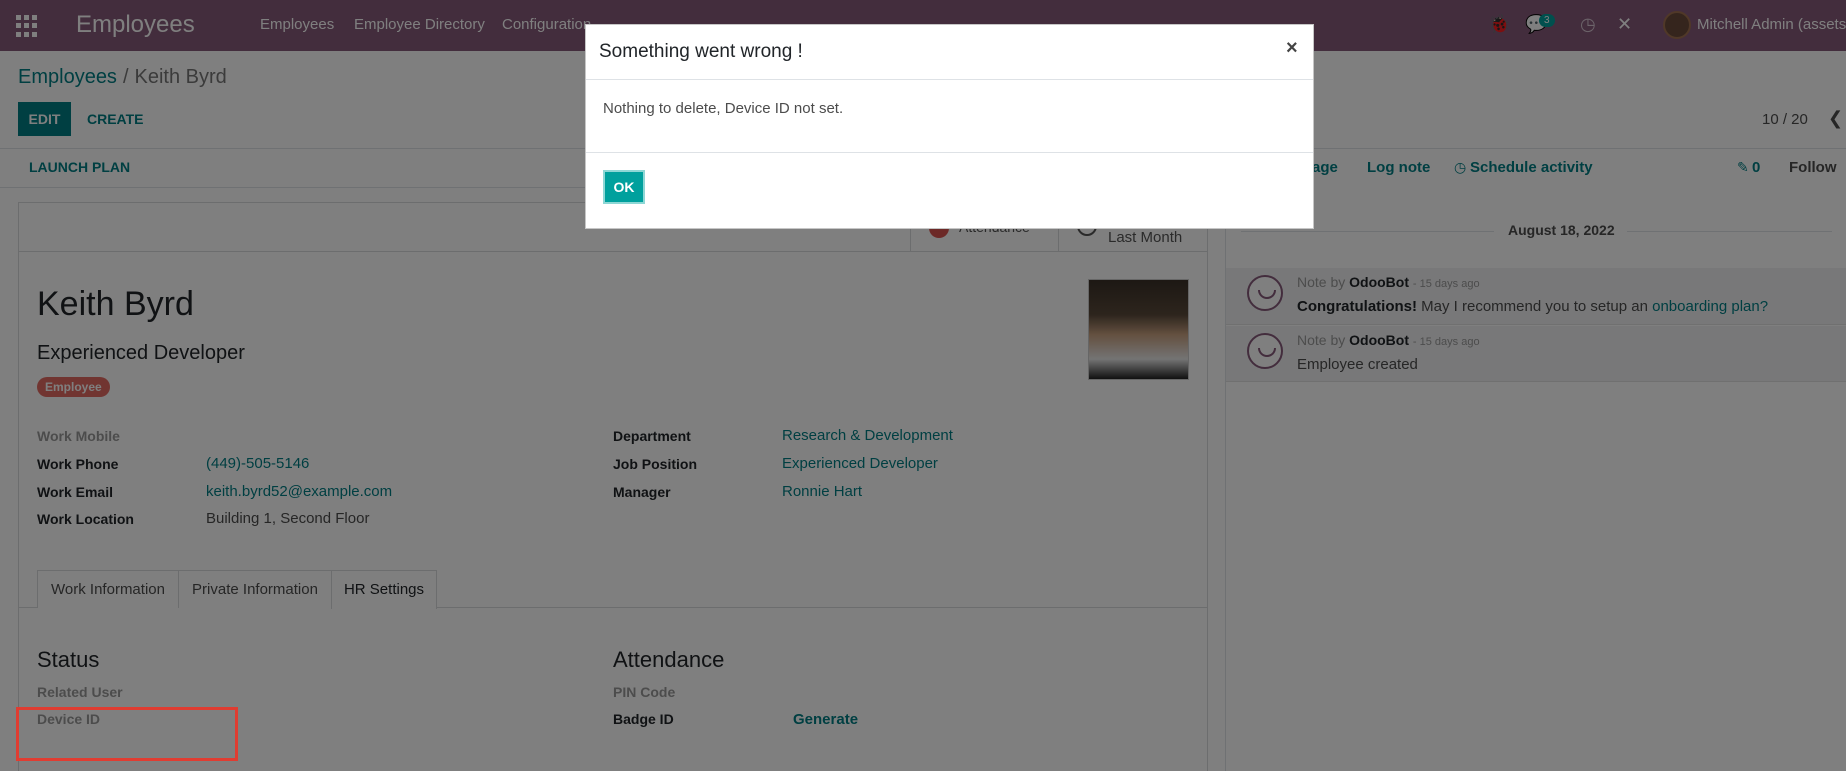 The width and height of the screenshot is (1846, 771). I want to click on dialog-footer-divider, so click(949, 152).